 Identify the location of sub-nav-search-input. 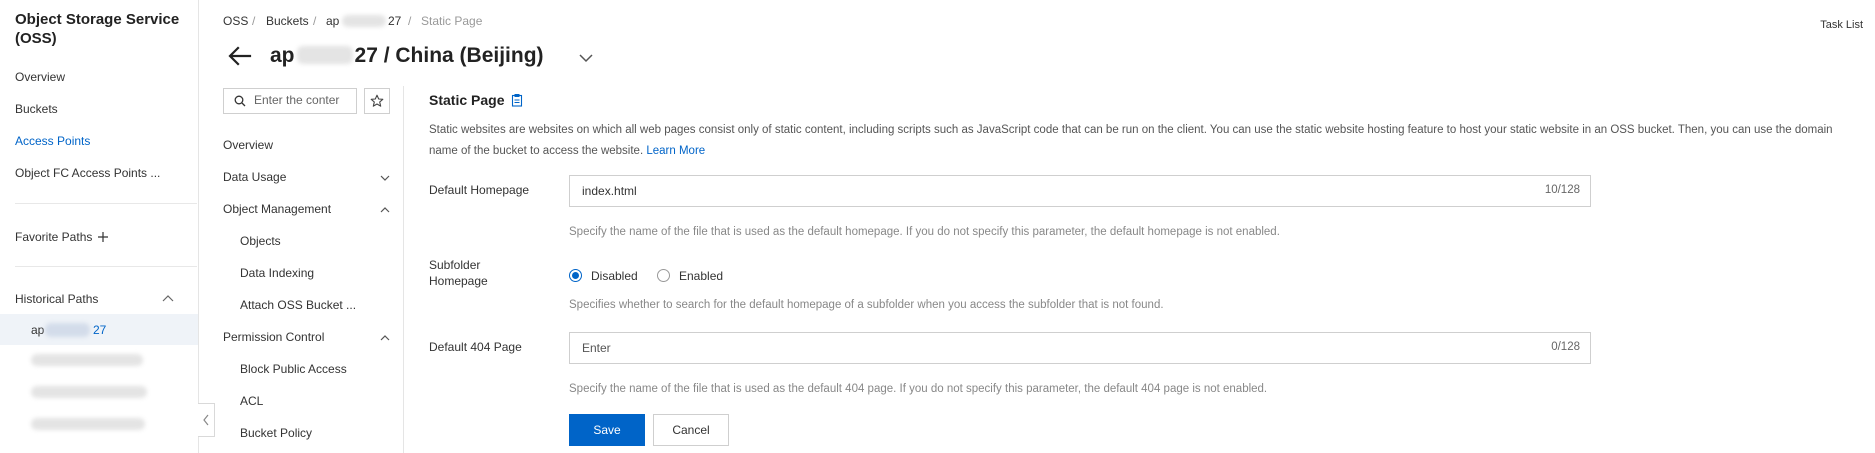
(302, 100).